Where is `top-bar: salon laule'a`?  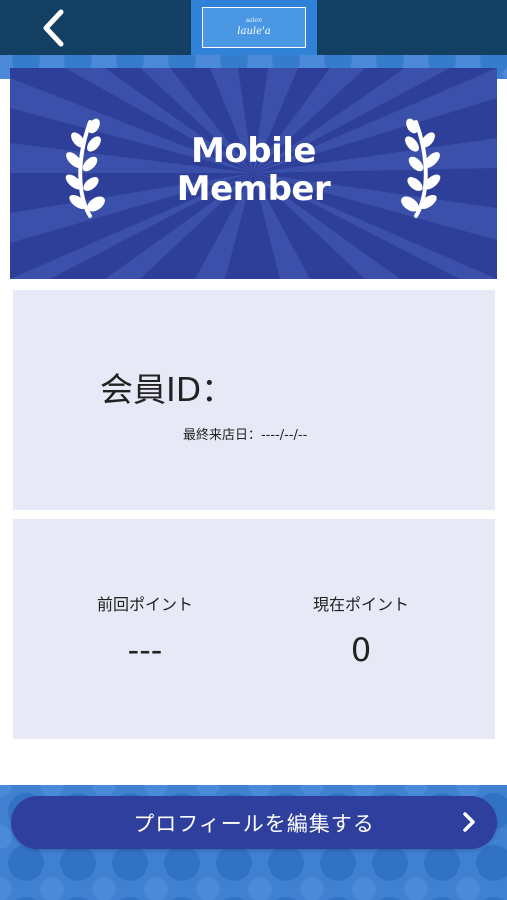
top-bar: salon laule'a is located at coordinates (253, 27).